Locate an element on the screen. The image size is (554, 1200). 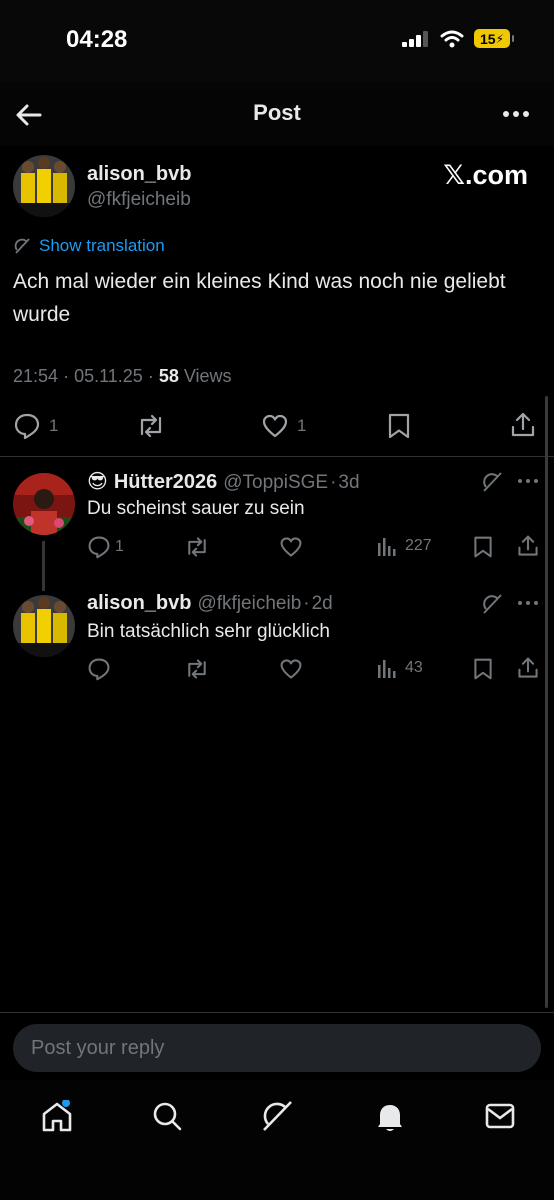
nav-grok is located at coordinates (277, 1118).